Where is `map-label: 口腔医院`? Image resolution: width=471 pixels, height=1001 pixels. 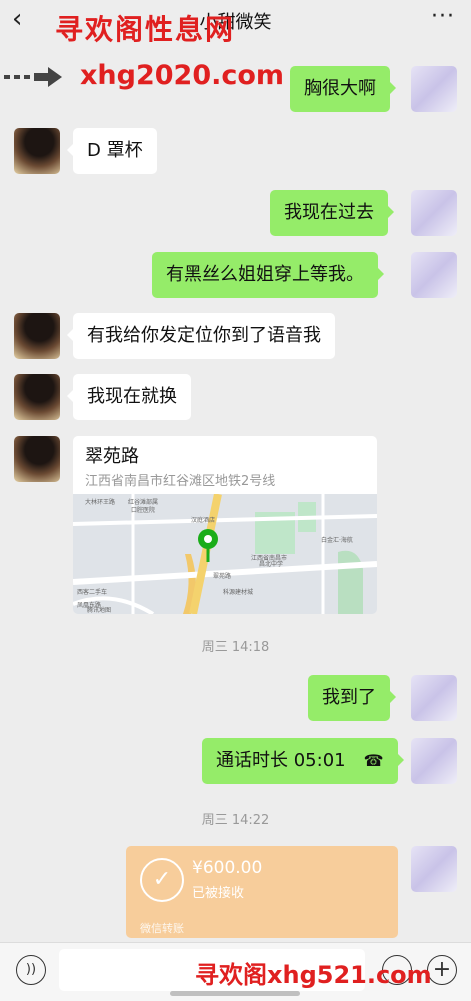 map-label: 口腔医院 is located at coordinates (143, 510).